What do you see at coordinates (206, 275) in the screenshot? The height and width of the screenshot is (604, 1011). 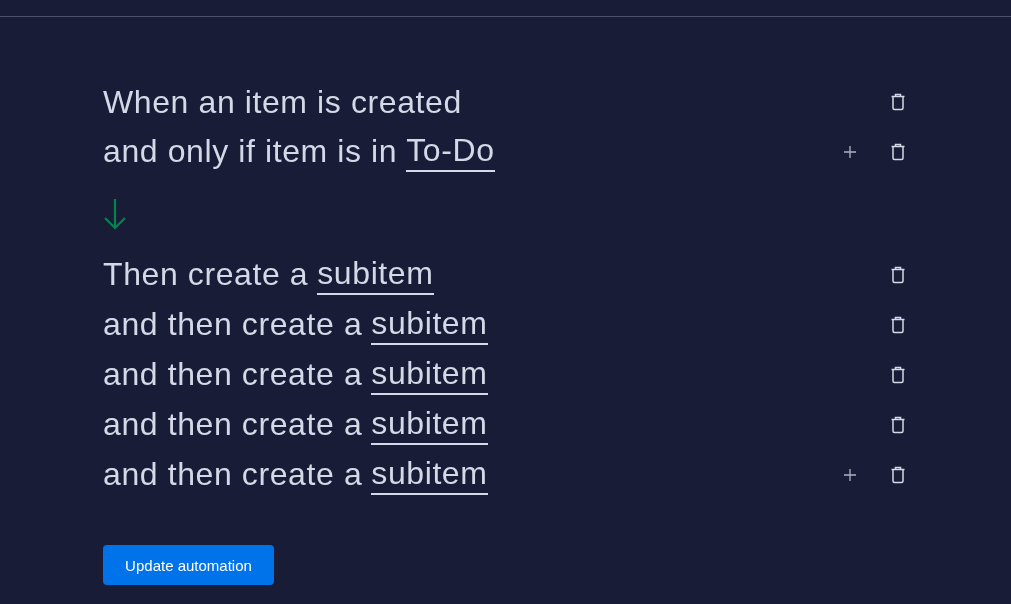 I see `rule-text: Then create a` at bounding box center [206, 275].